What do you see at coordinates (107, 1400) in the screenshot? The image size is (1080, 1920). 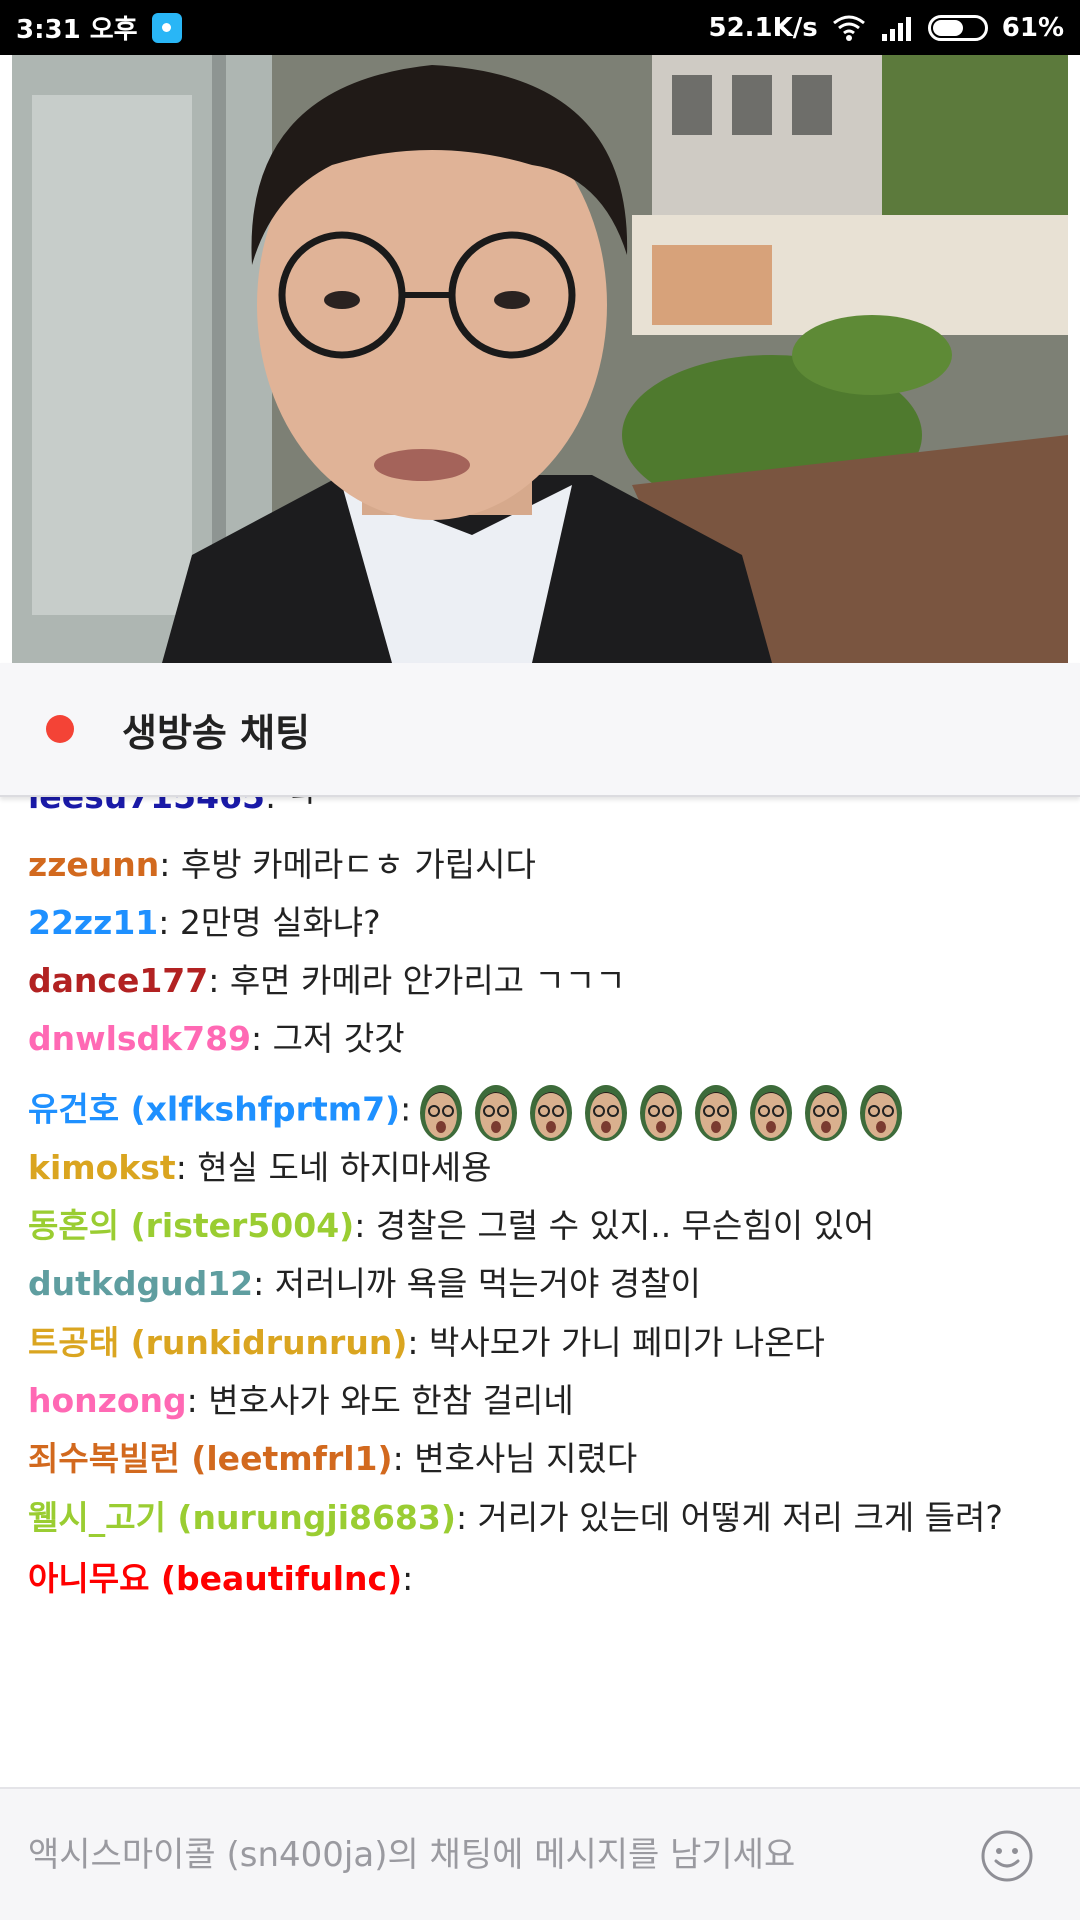 I see `chat-username: honzong` at bounding box center [107, 1400].